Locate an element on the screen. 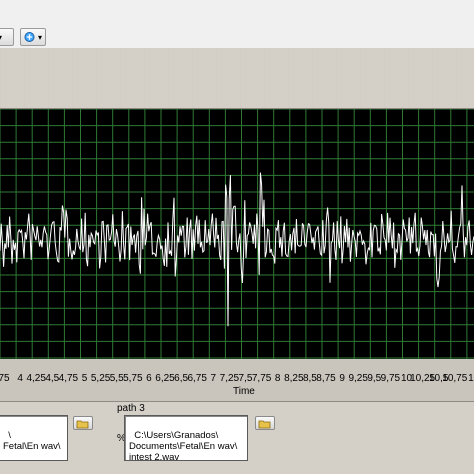 The height and width of the screenshot is (474, 474). x-tick-label: 7,25 is located at coordinates (229, 378).